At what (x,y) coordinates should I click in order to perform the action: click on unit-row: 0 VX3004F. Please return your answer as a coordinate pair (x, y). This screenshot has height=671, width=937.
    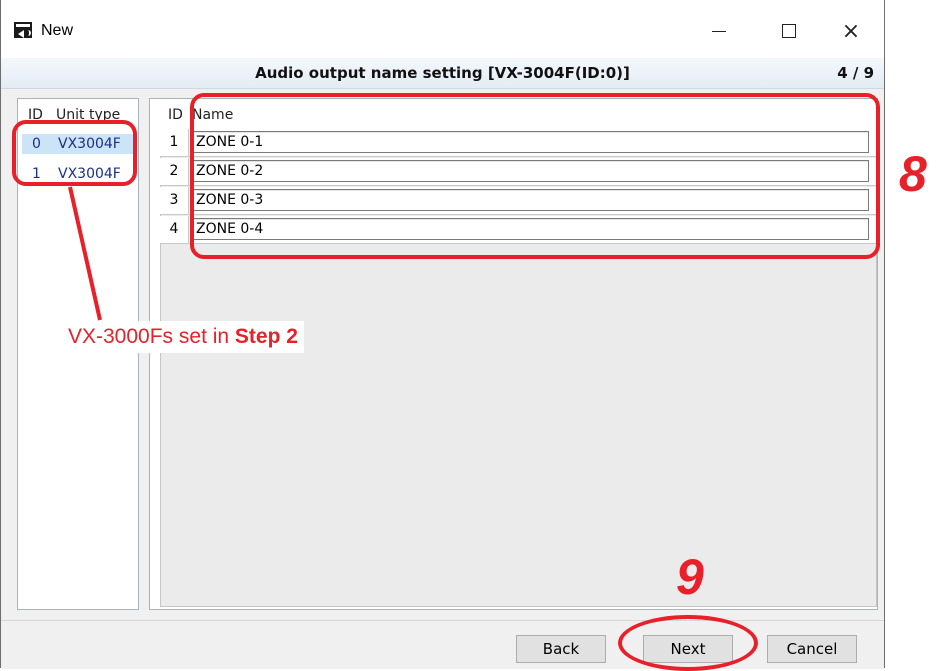
    Looking at the image, I should click on (78, 144).